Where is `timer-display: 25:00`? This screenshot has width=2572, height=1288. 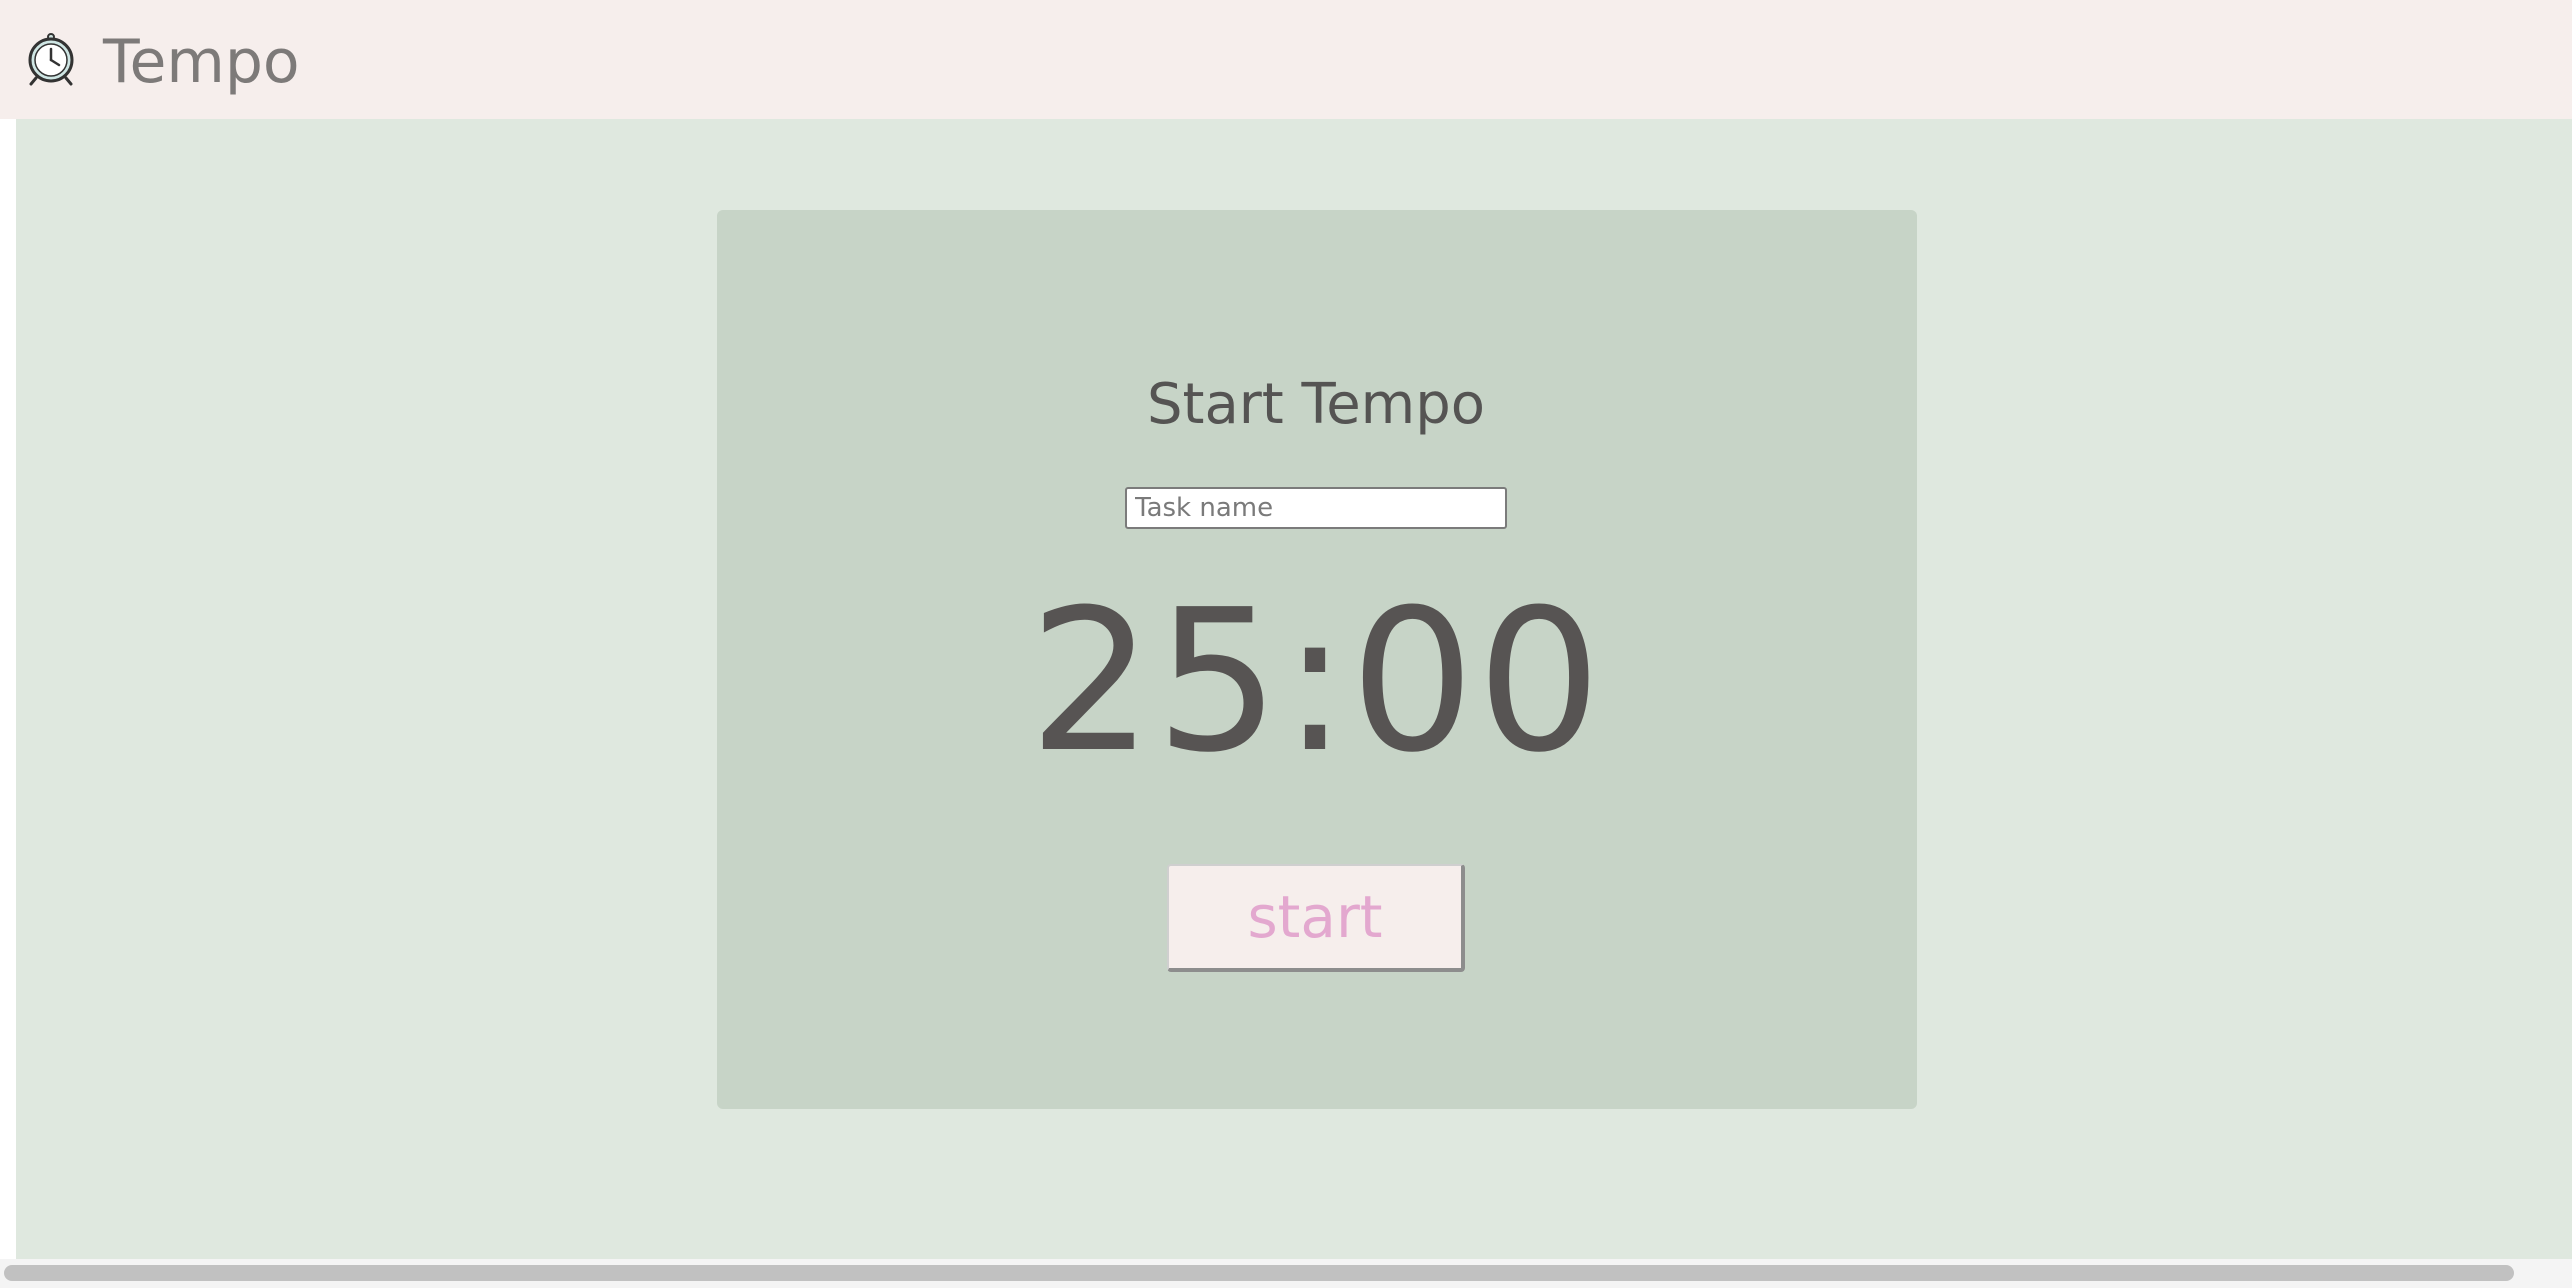
timer-display: 25:00 is located at coordinates (1316, 682).